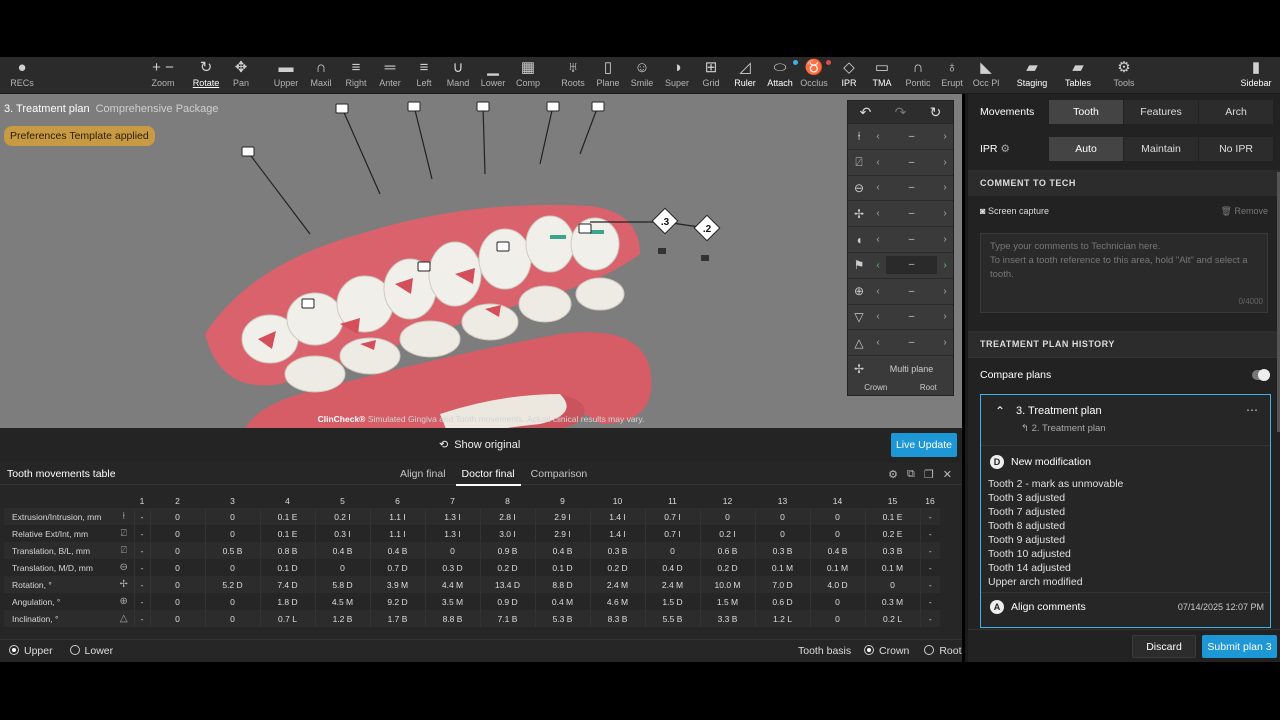 Image resolution: width=1280 pixels, height=720 pixels. I want to click on redo-icon: ↷, so click(901, 112).